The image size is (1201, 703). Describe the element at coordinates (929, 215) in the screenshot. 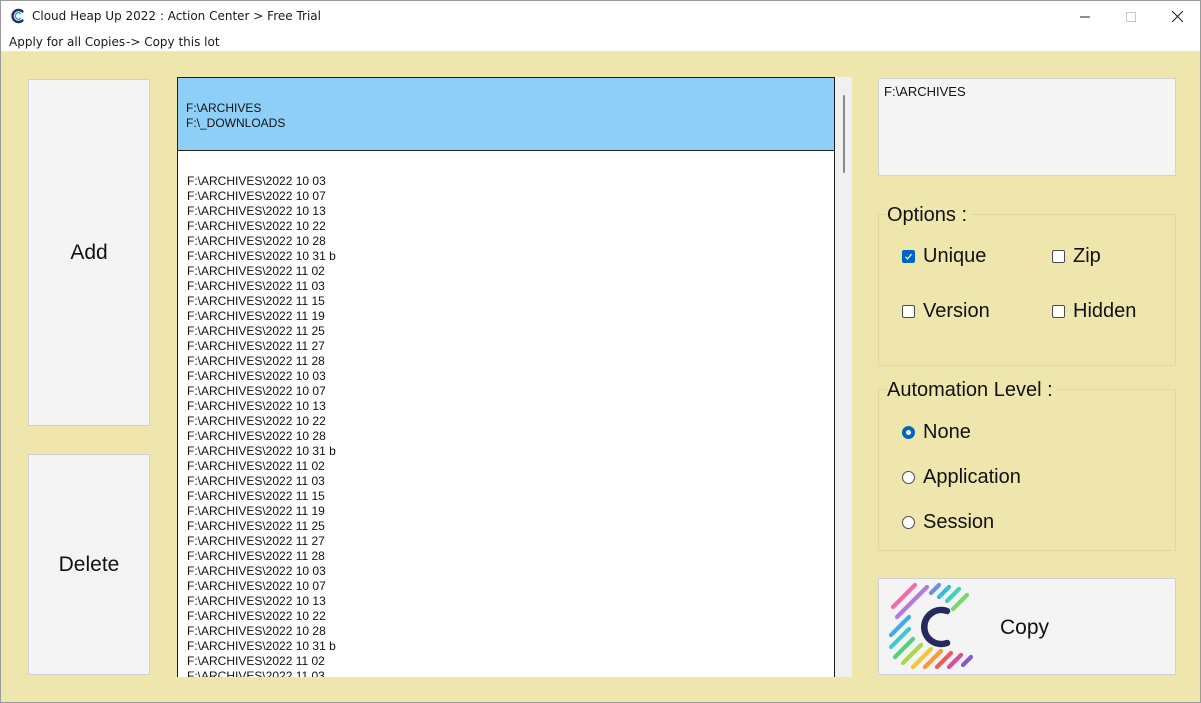

I see `options-title: Options :` at that location.